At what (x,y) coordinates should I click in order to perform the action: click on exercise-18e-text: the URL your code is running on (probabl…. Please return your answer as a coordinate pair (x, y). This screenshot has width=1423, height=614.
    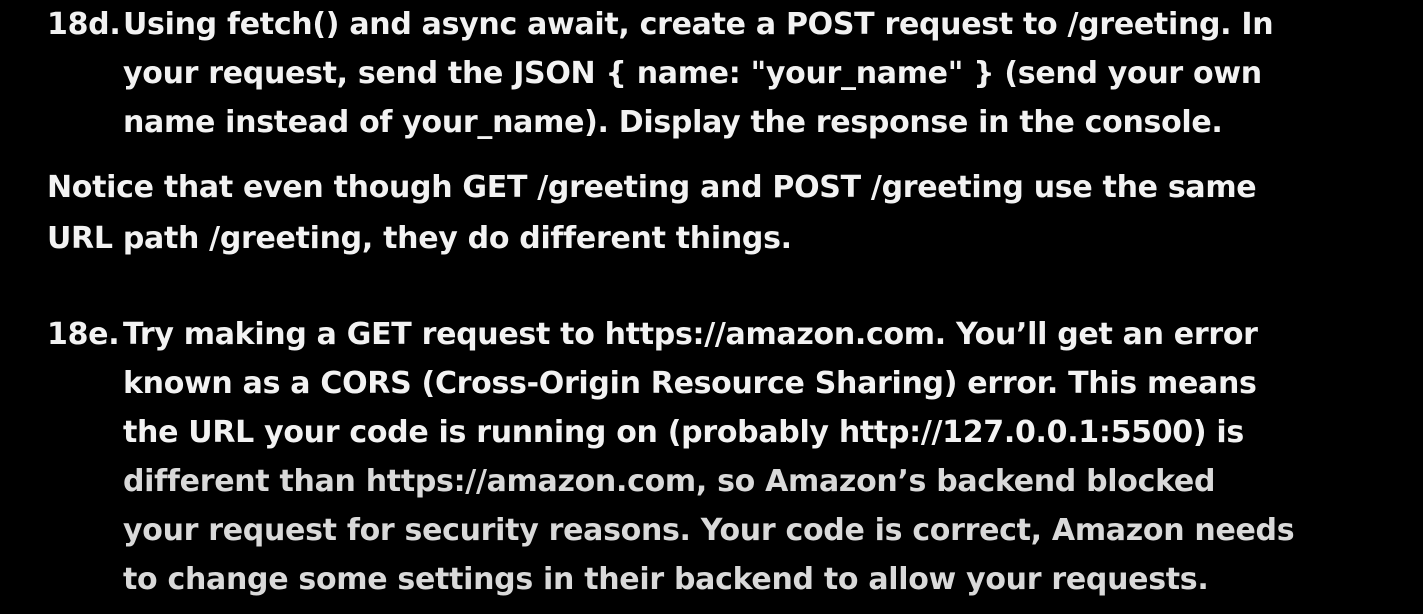
    Looking at the image, I should click on (683, 432).